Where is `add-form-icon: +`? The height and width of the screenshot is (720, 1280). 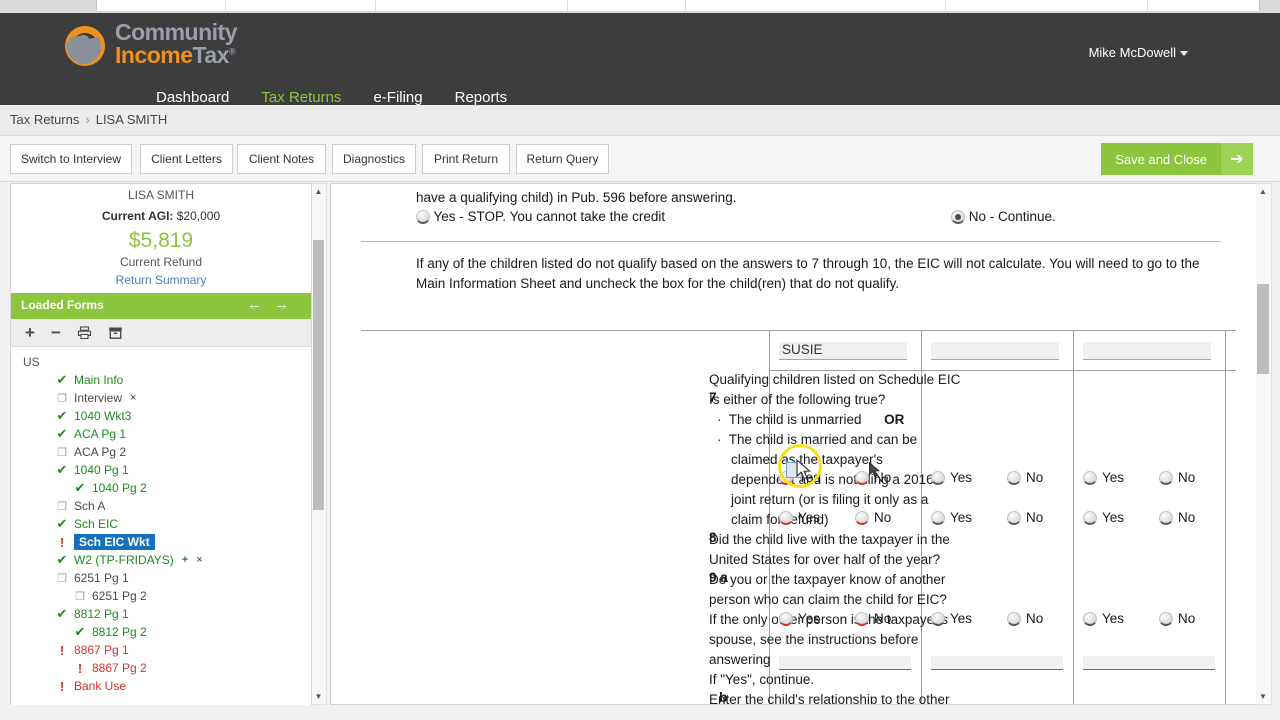 add-form-icon: + is located at coordinates (30, 333).